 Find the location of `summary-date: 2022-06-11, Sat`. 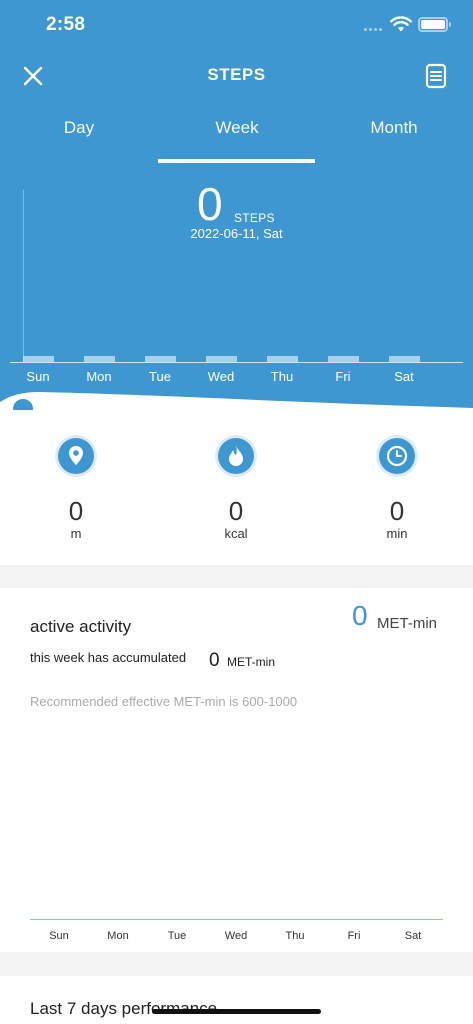

summary-date: 2022-06-11, Sat is located at coordinates (236, 233).